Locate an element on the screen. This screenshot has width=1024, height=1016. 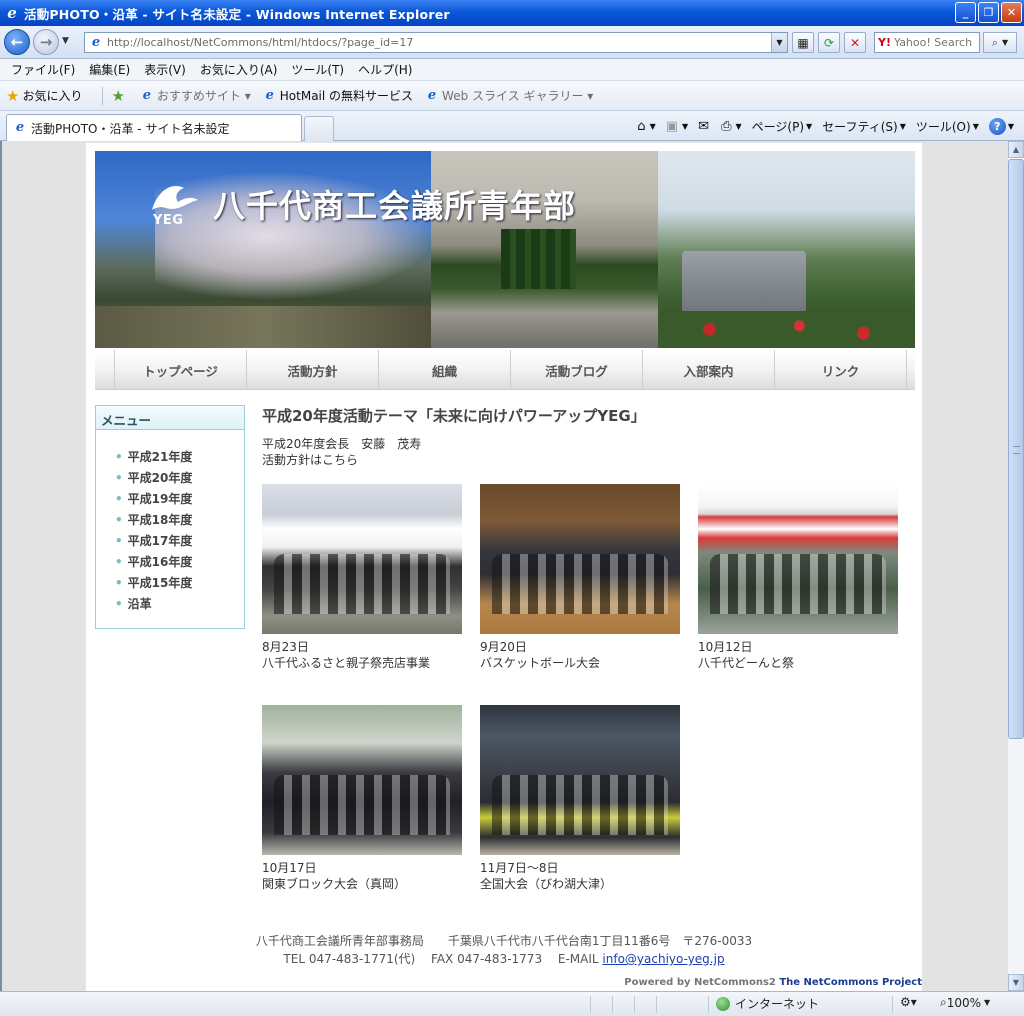
scroll-down-icon: ▼ is located at coordinates (1016, 982).